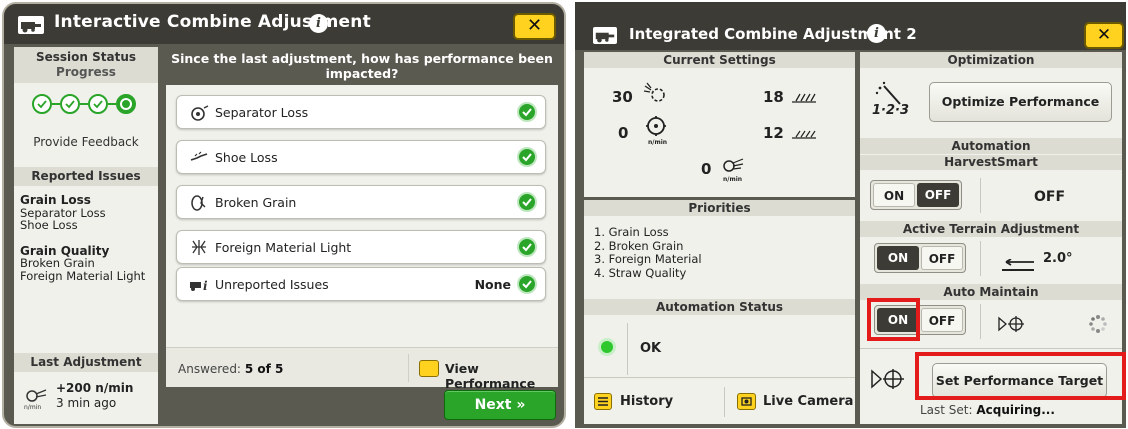  I want to click on harvestsmart-off-option: OFF, so click(938, 195).